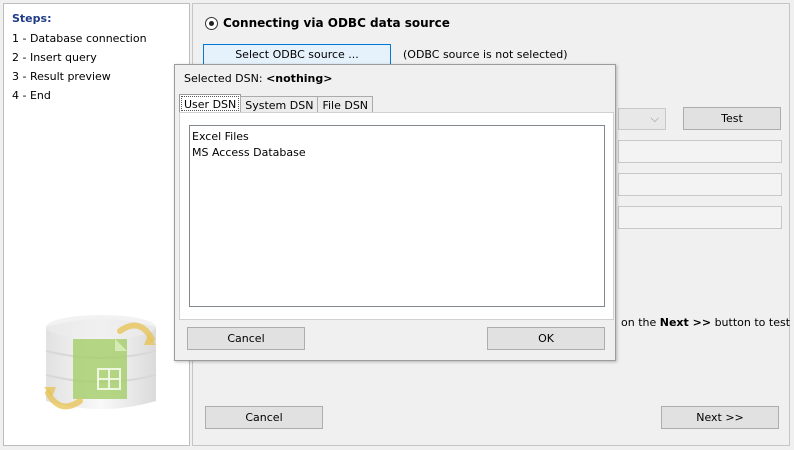  What do you see at coordinates (31, 95) in the screenshot?
I see `step-end: 4 - End` at bounding box center [31, 95].